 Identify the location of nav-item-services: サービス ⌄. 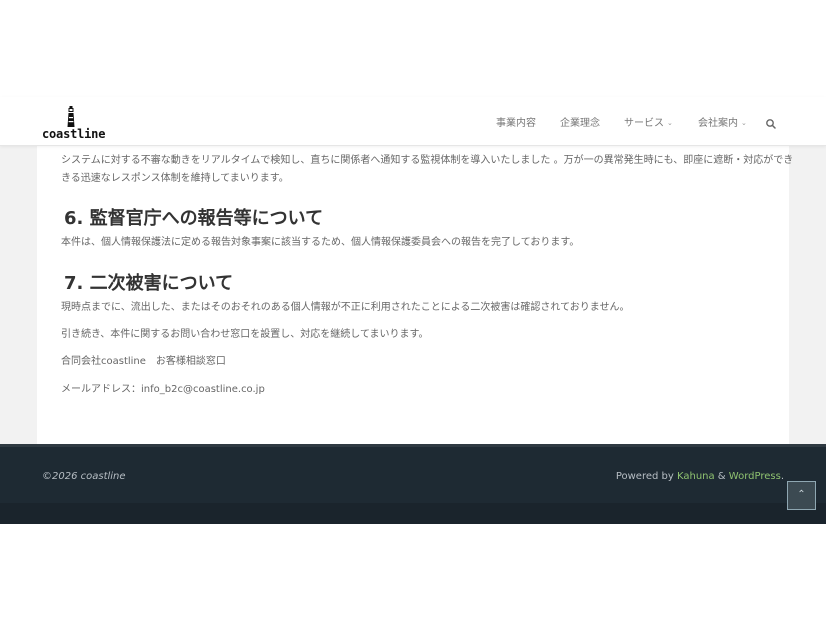
(648, 122).